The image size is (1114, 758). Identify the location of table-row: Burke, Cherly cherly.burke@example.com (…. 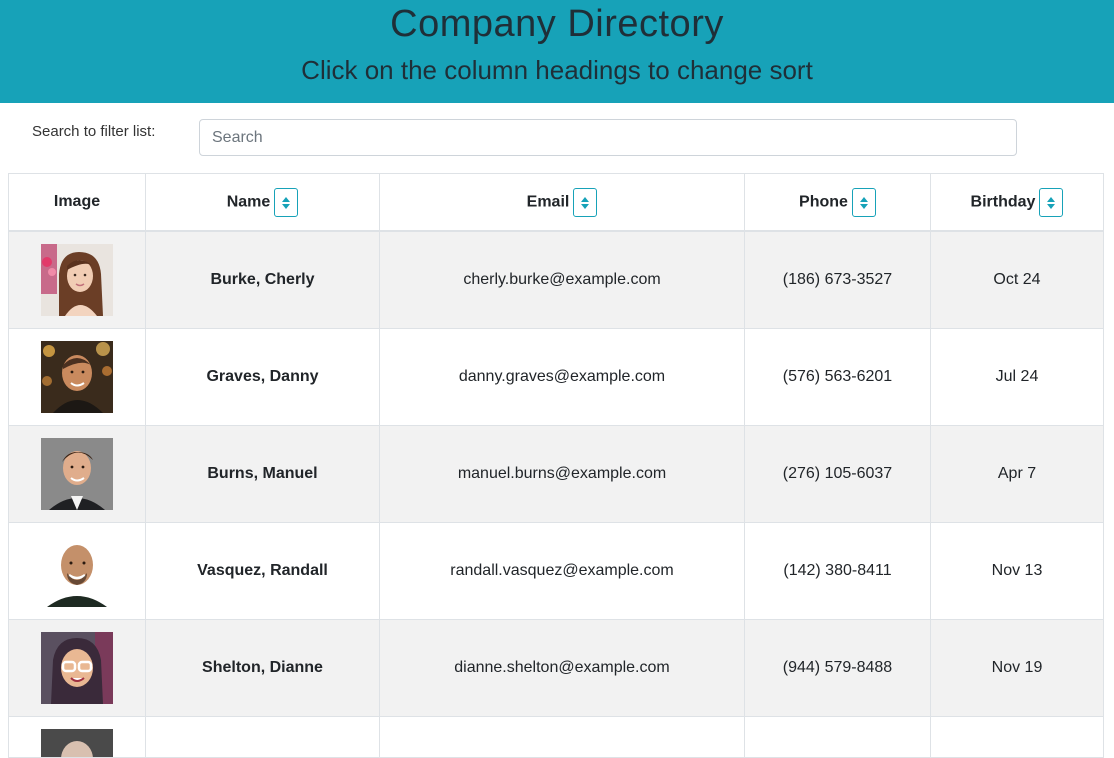
(556, 279).